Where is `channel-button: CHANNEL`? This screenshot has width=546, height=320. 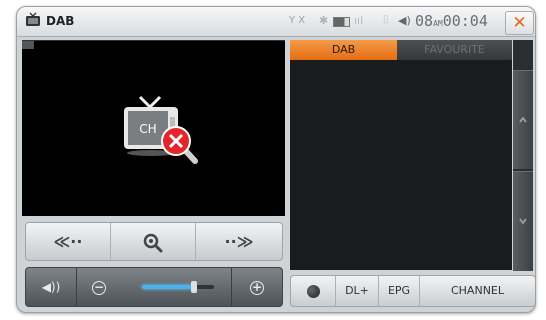
channel-button: CHANNEL is located at coordinates (477, 291).